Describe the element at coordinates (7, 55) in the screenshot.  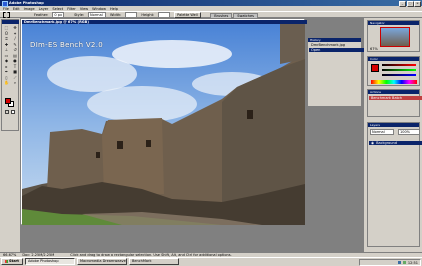
I see `eraser-tool-icon: ▭` at that location.